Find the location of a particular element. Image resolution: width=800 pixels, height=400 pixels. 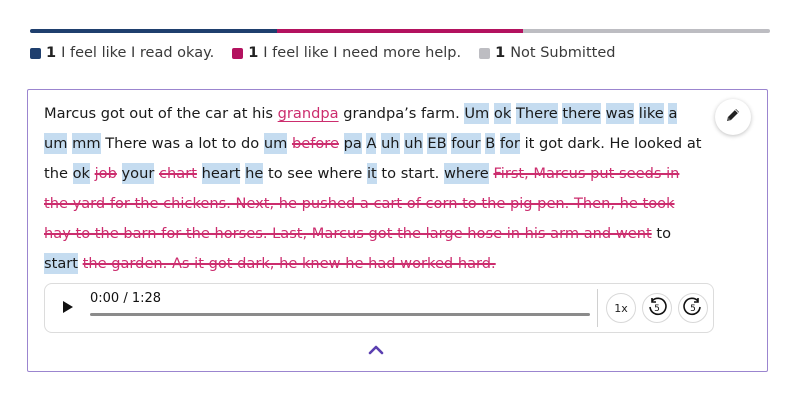

play-icon is located at coordinates (68, 308).